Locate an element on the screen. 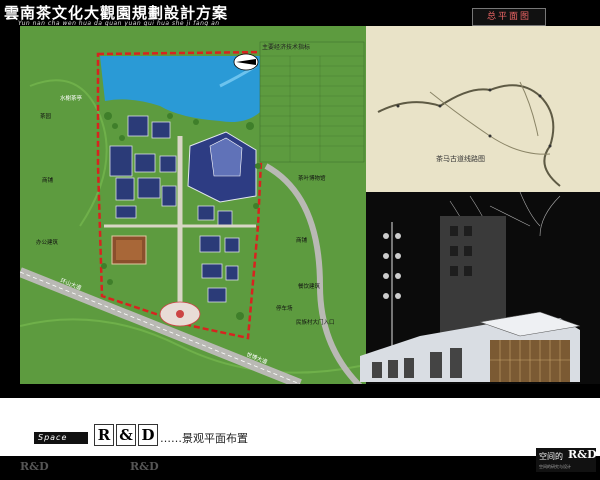  logo-line-3: 空间的研究与设计 is located at coordinates (555, 466).